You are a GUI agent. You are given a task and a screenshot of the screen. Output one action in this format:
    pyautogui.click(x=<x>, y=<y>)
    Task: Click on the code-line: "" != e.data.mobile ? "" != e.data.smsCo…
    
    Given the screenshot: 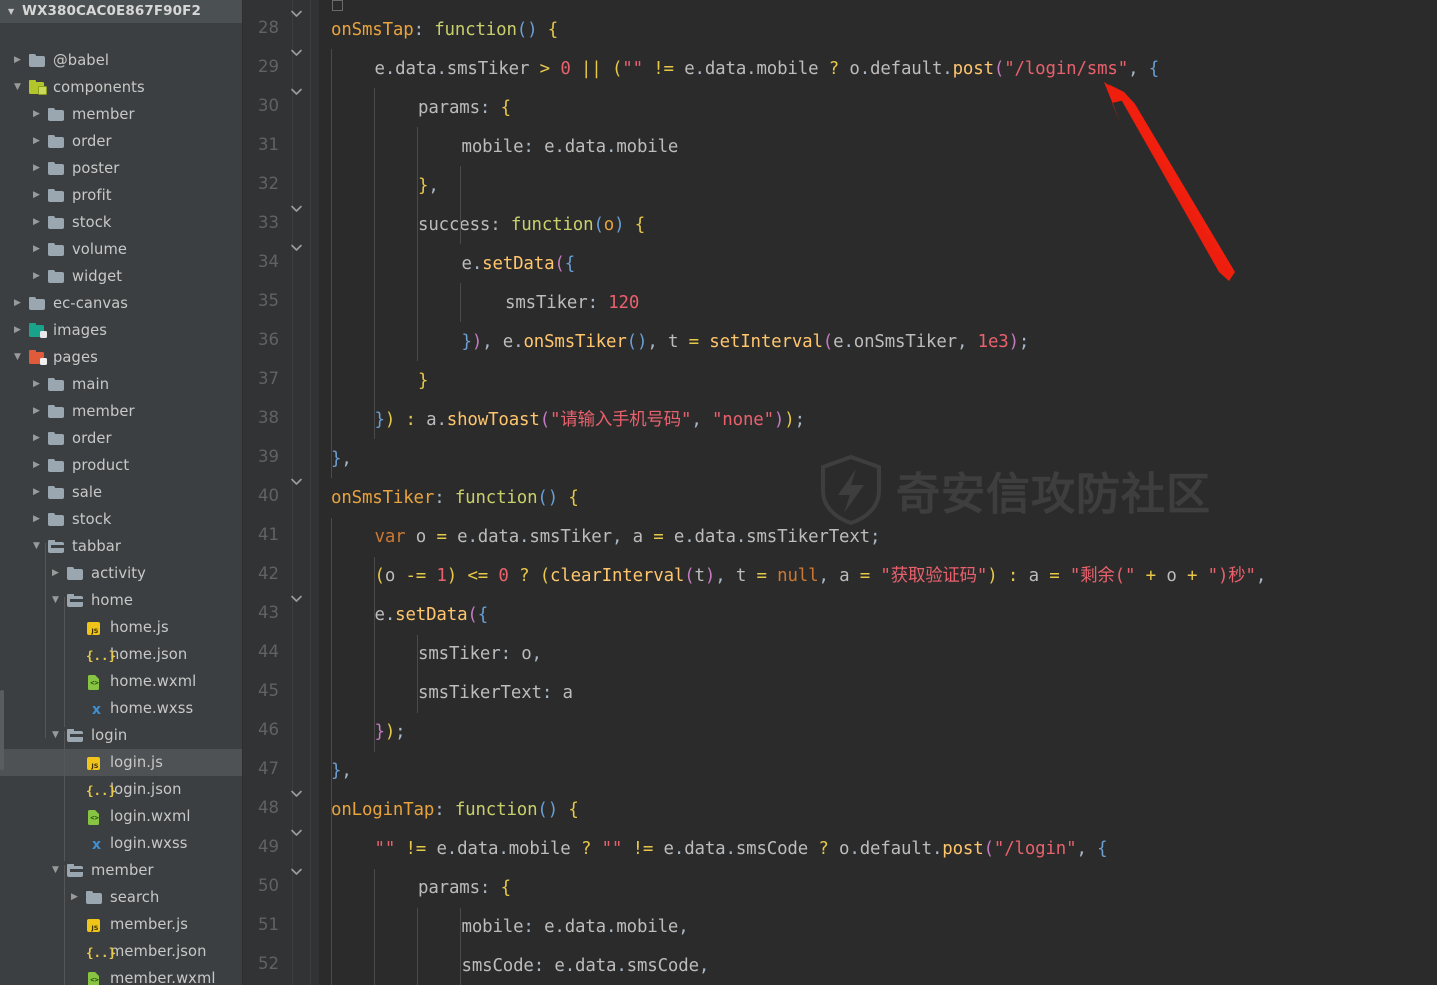 What is the action you would take?
    pyautogui.click(x=741, y=849)
    